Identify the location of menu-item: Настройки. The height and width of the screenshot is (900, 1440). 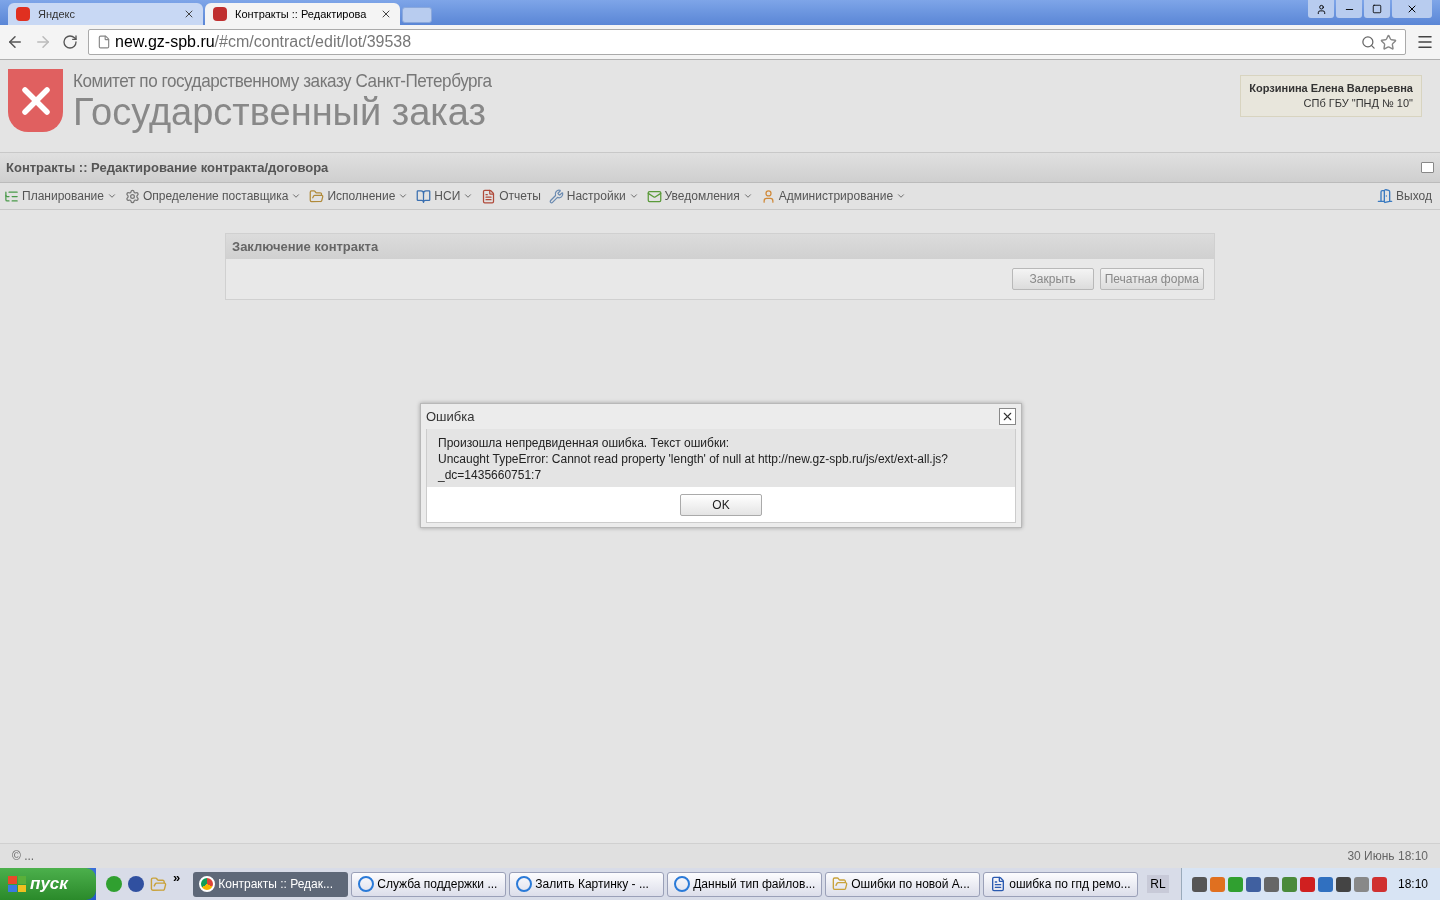
(593, 196).